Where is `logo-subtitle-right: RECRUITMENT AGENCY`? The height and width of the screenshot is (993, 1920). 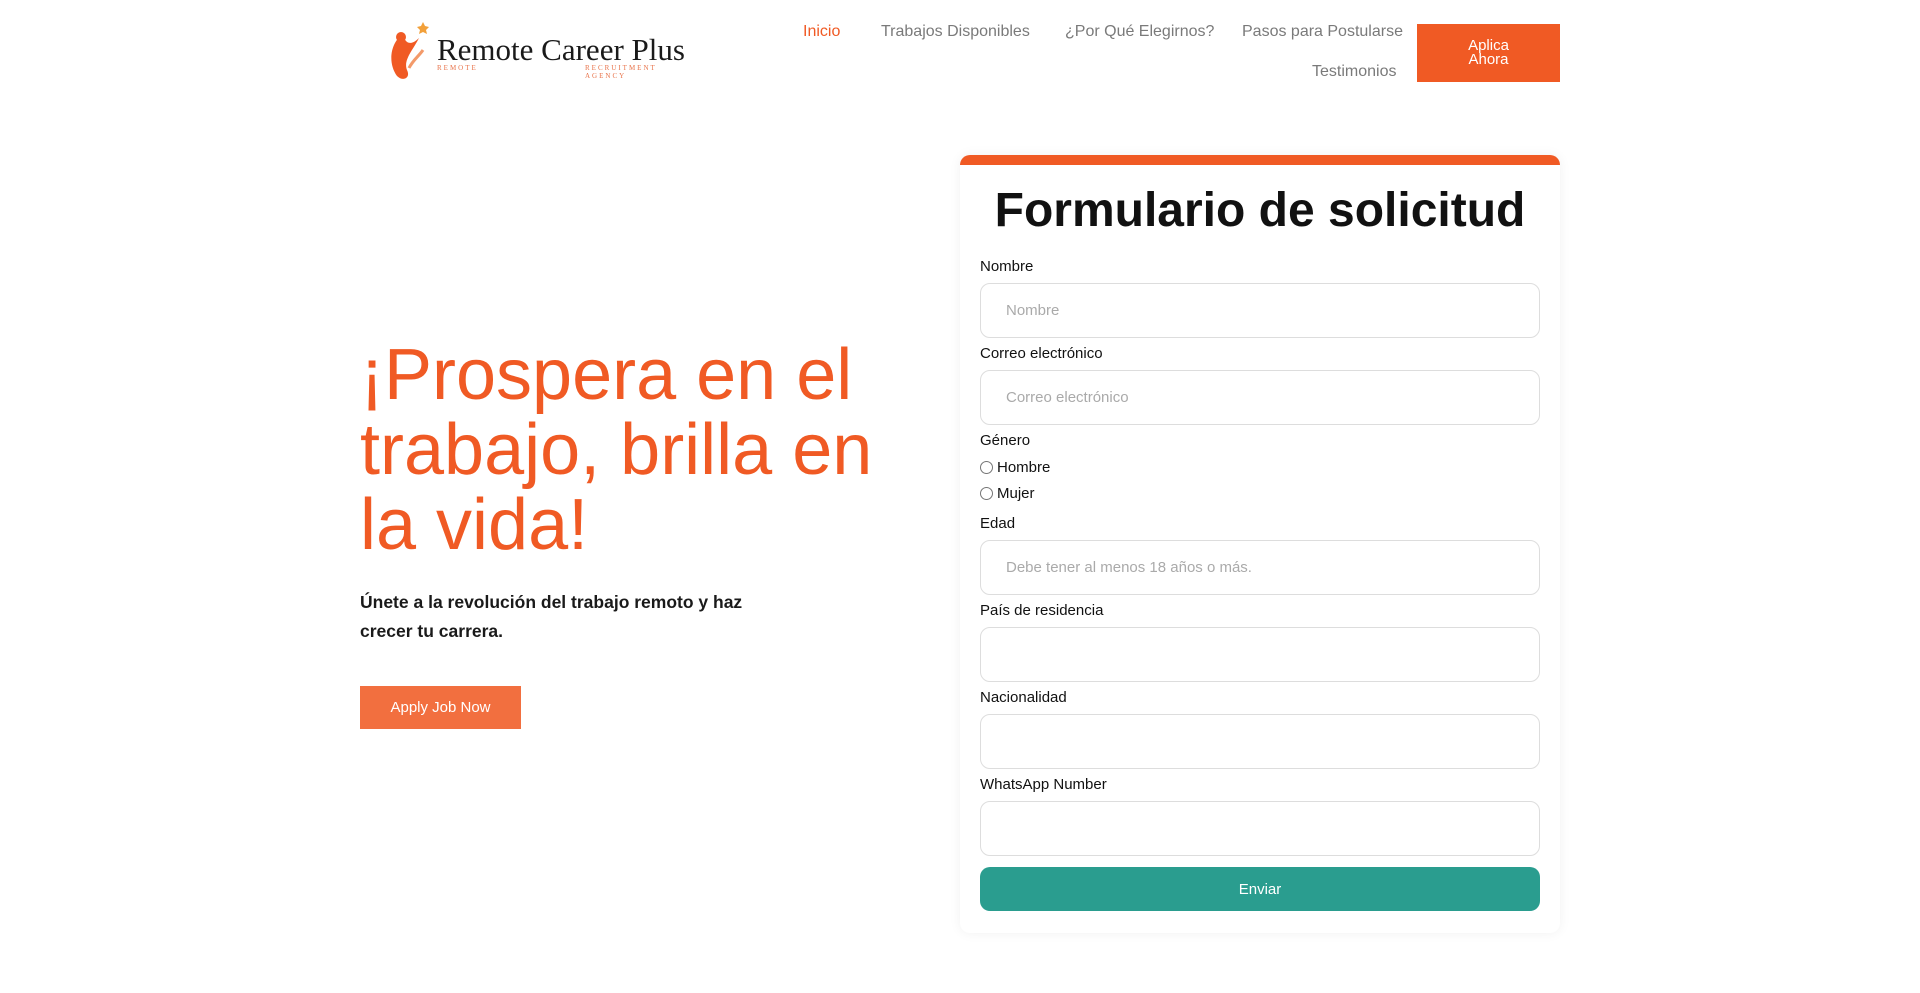 logo-subtitle-right: RECRUITMENT AGENCY is located at coordinates (621, 72).